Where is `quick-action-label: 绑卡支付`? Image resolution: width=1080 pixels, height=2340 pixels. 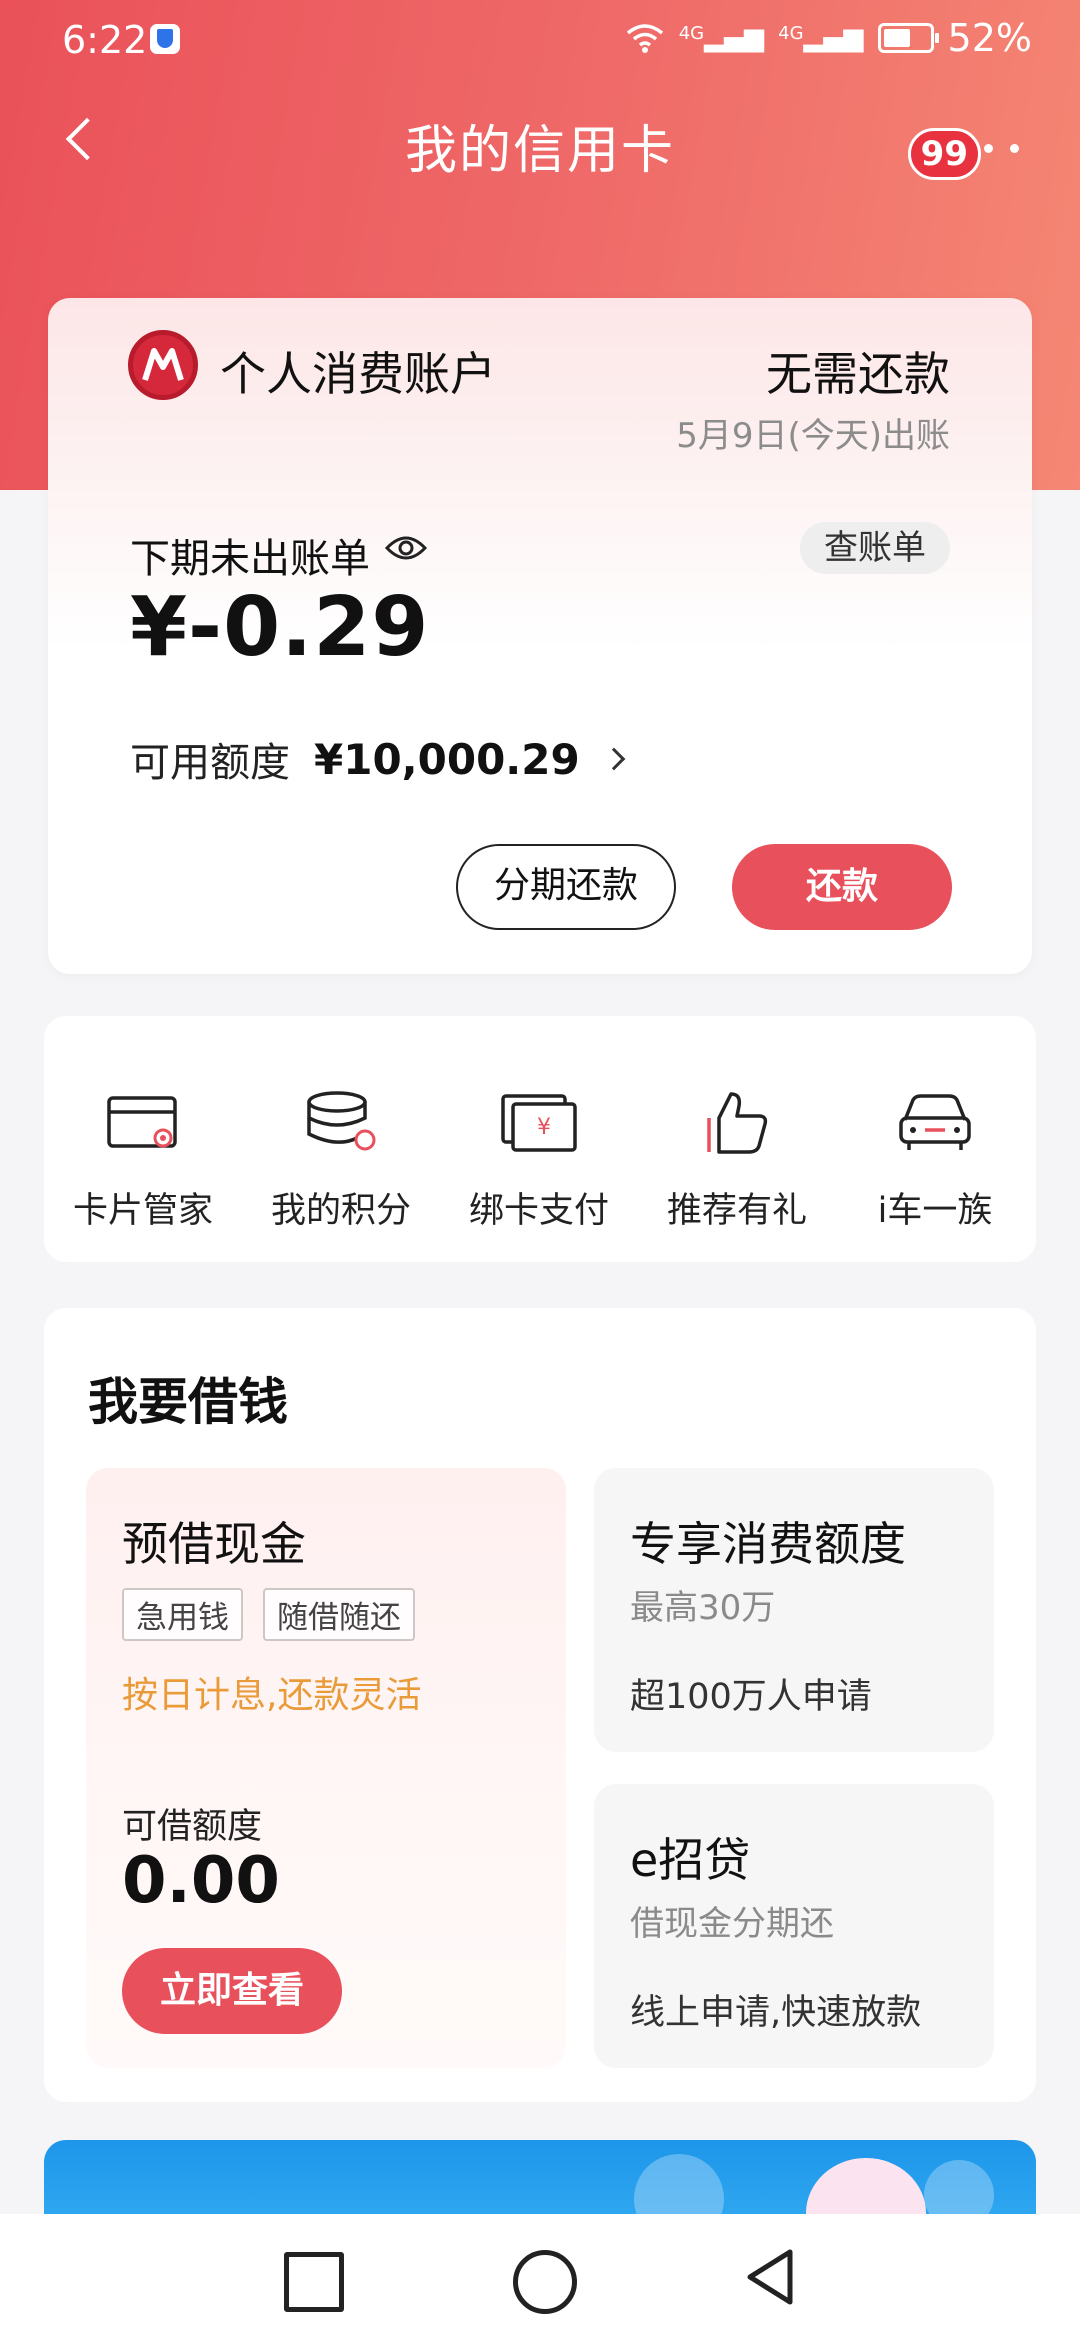
quick-action-label: 绑卡支付 is located at coordinates (538, 1211).